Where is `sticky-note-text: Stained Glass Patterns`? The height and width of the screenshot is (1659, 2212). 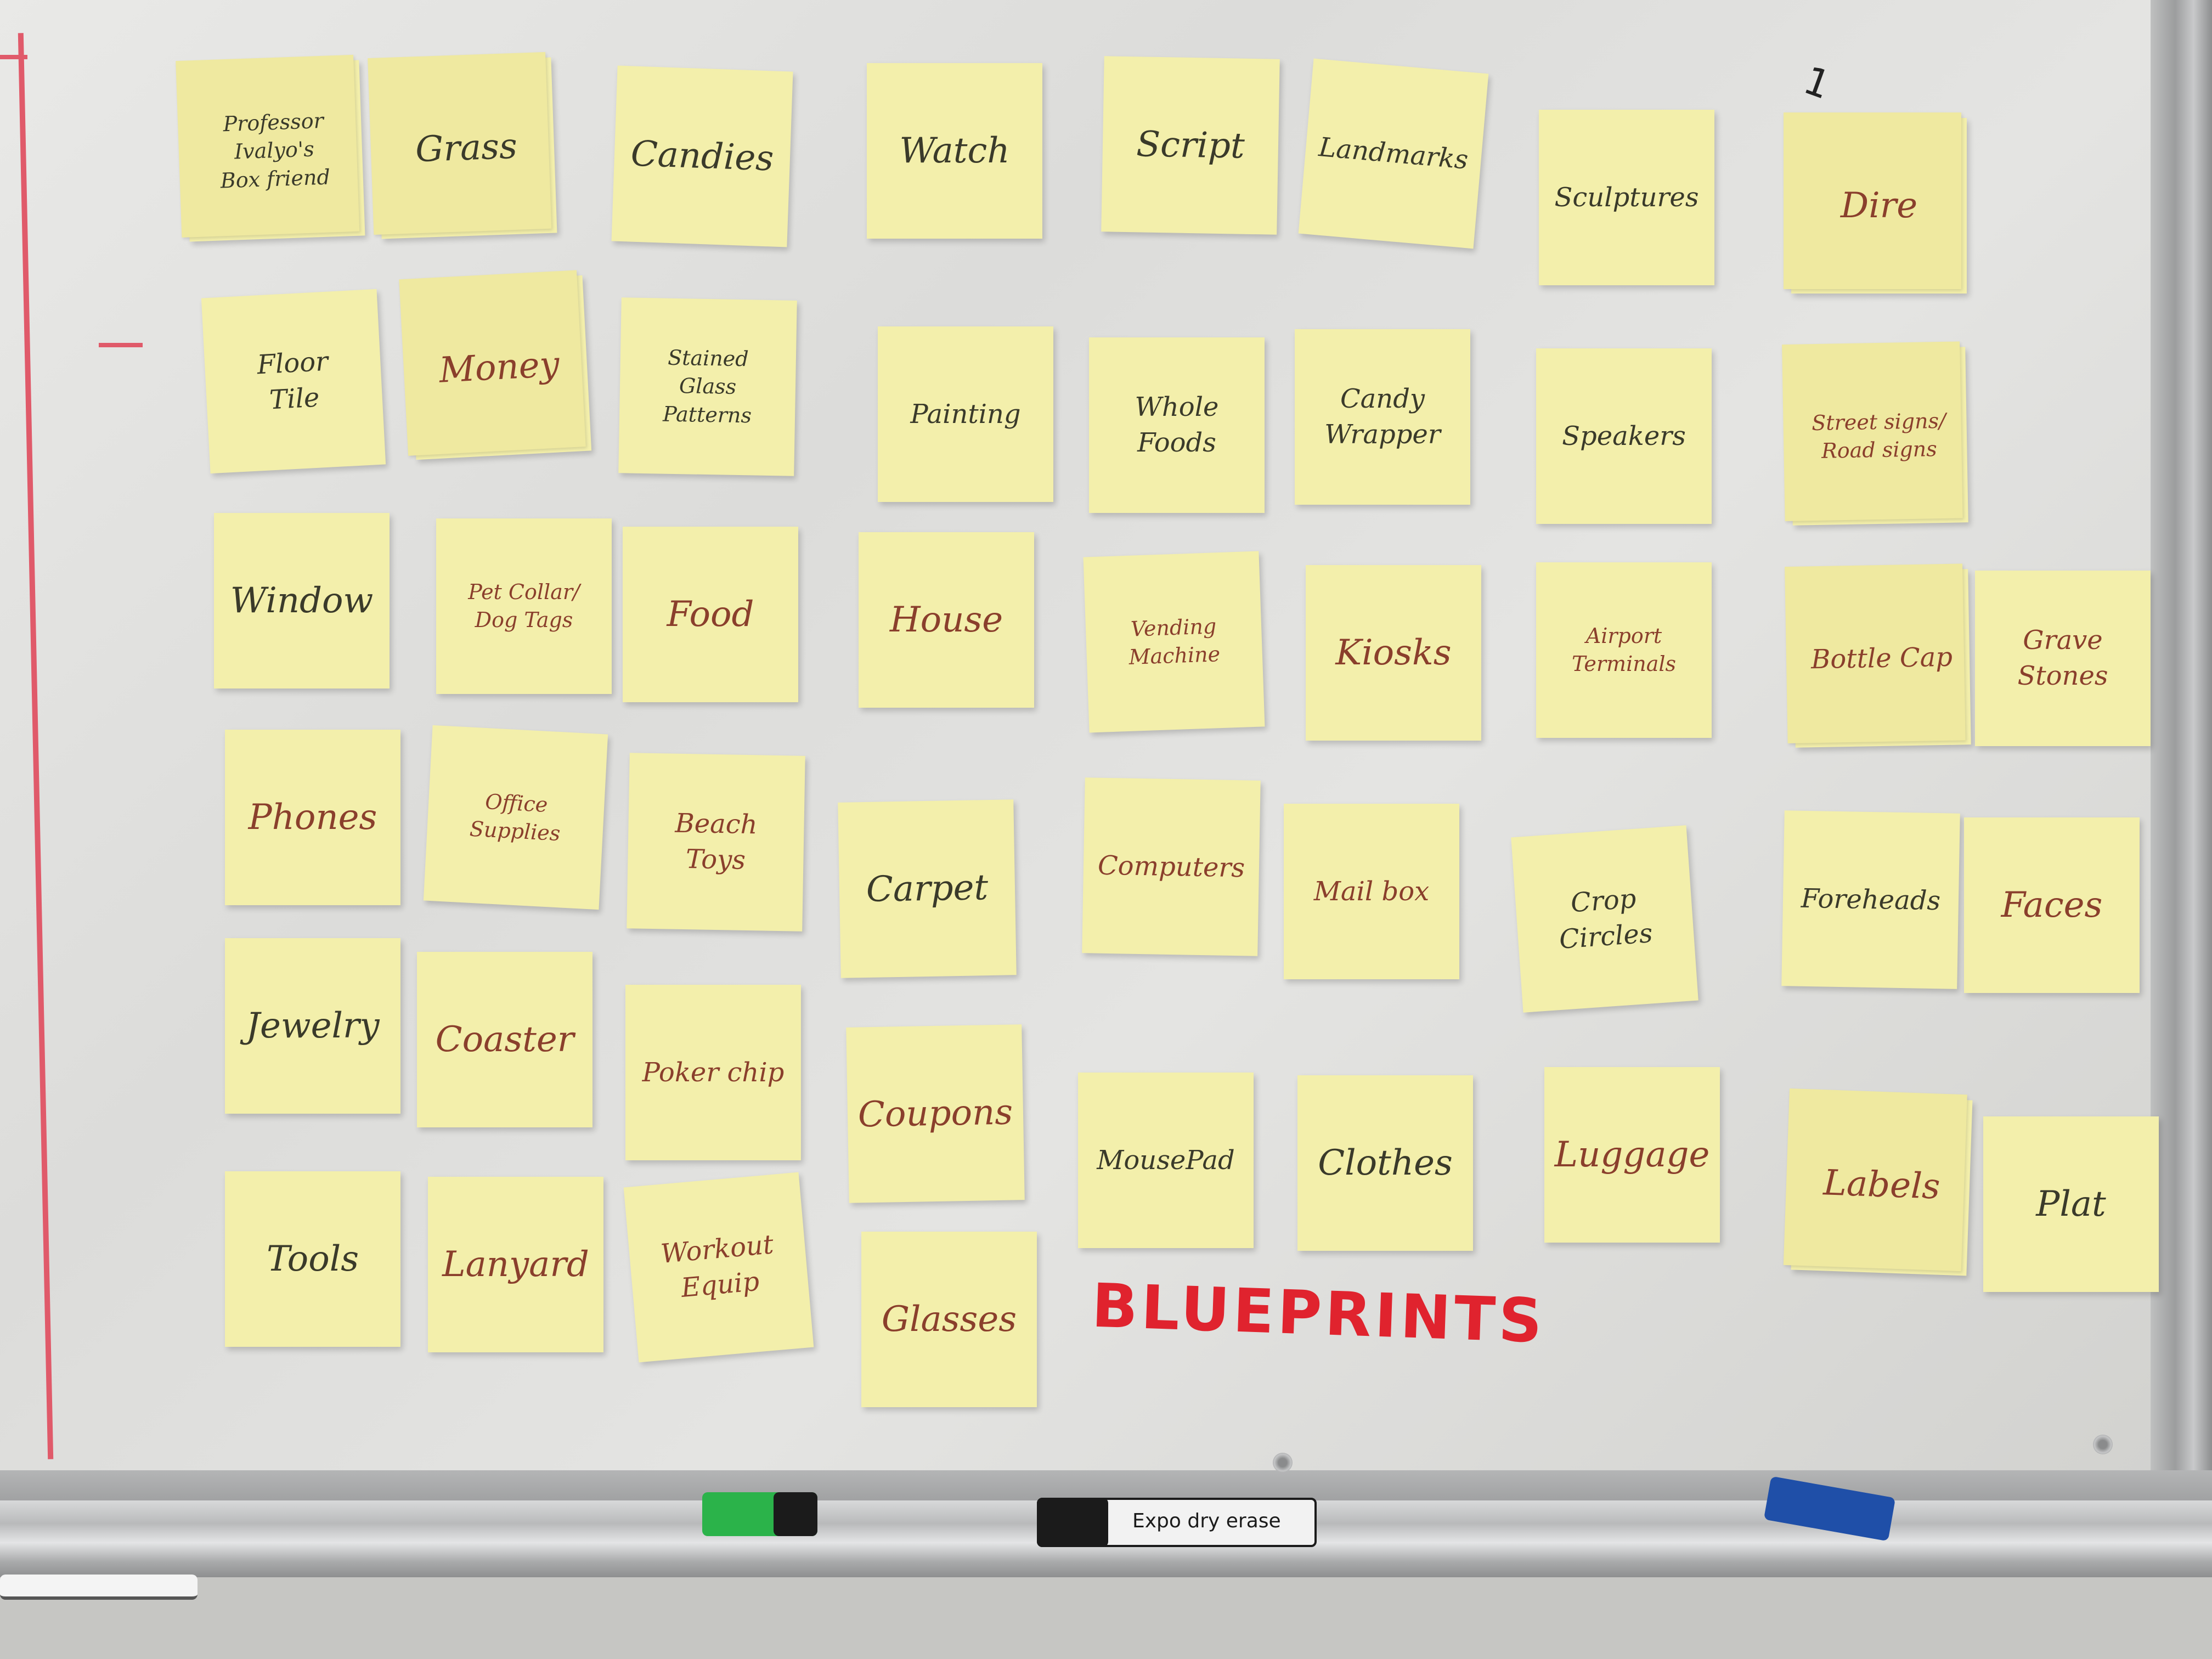 sticky-note-text: Stained Glass Patterns is located at coordinates (707, 387).